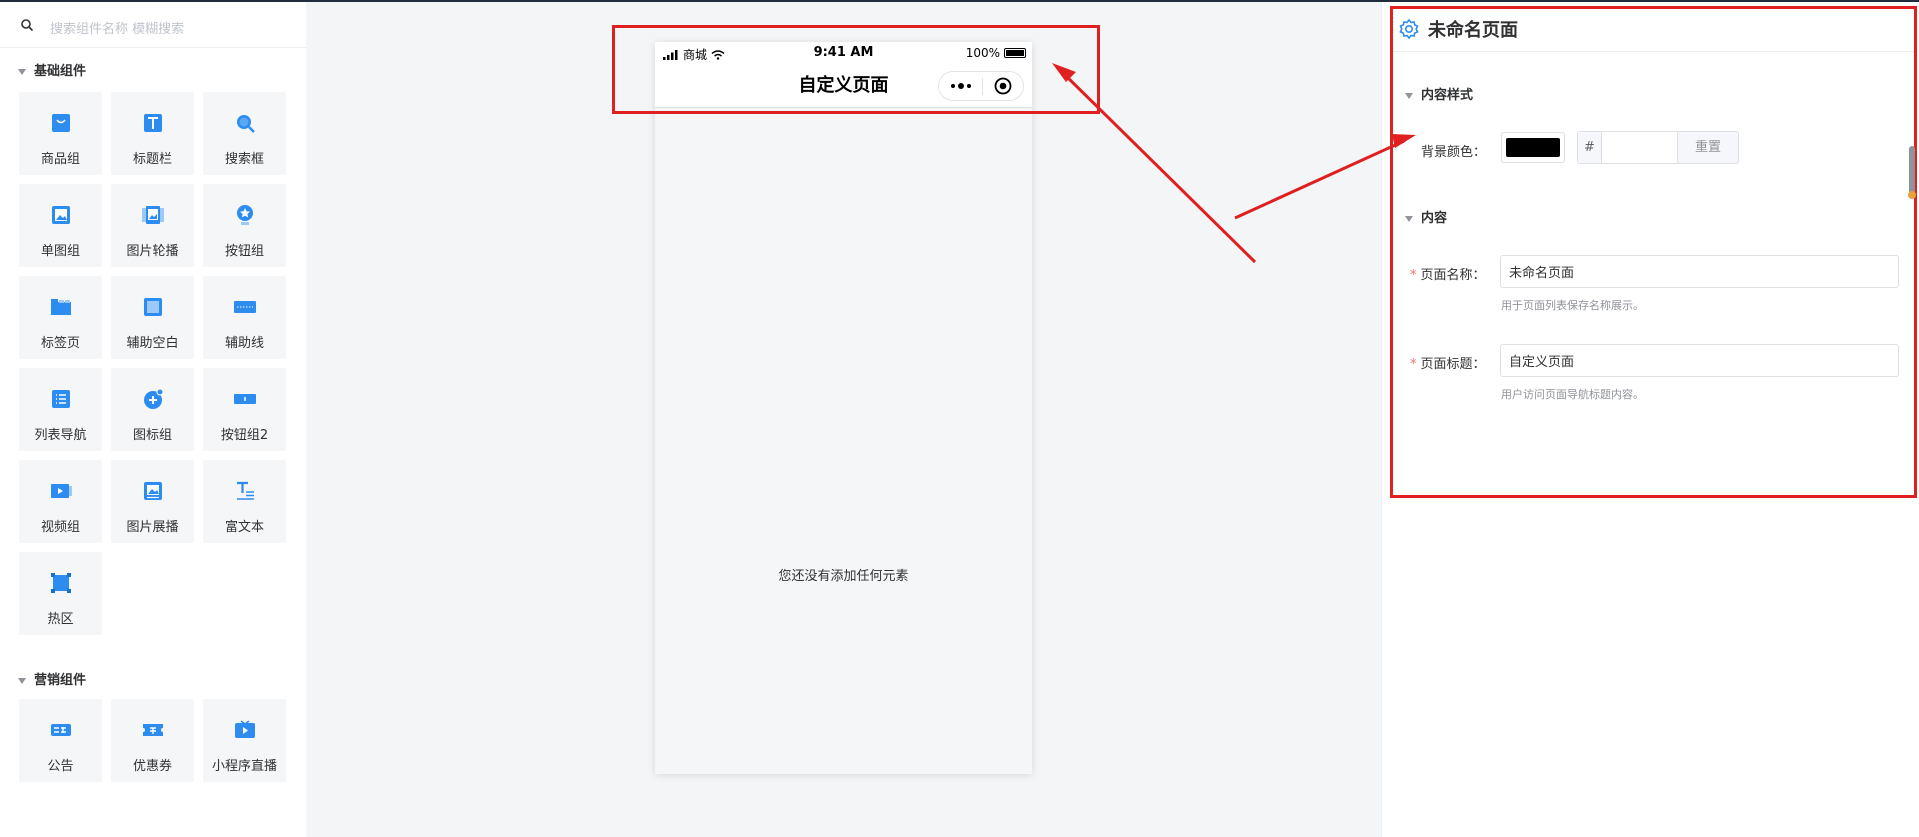 The image size is (1919, 837). Describe the element at coordinates (245, 490) in the screenshot. I see `rich-text-icon` at that location.